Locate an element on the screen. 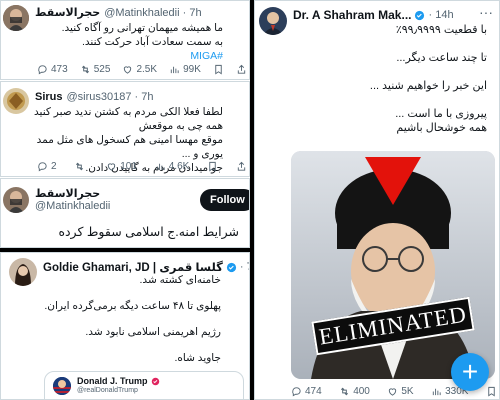 This screenshot has height=400, width=500. tweet-author-name: Sirus is located at coordinates (49, 97).